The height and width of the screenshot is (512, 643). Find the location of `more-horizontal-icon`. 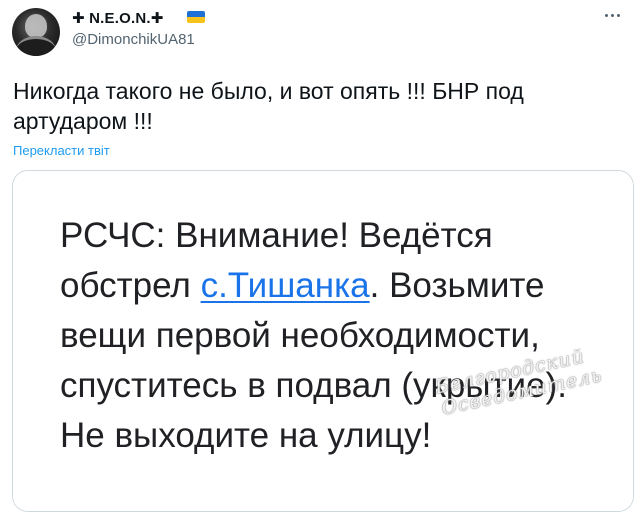

more-horizontal-icon is located at coordinates (612, 15).